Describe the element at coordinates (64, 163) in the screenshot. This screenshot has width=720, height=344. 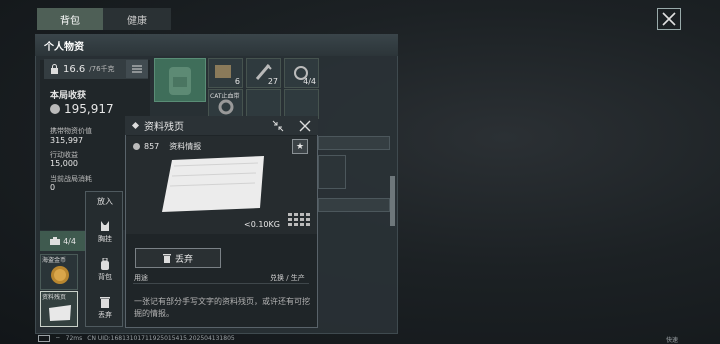
I see `action-income: 15,000` at that location.